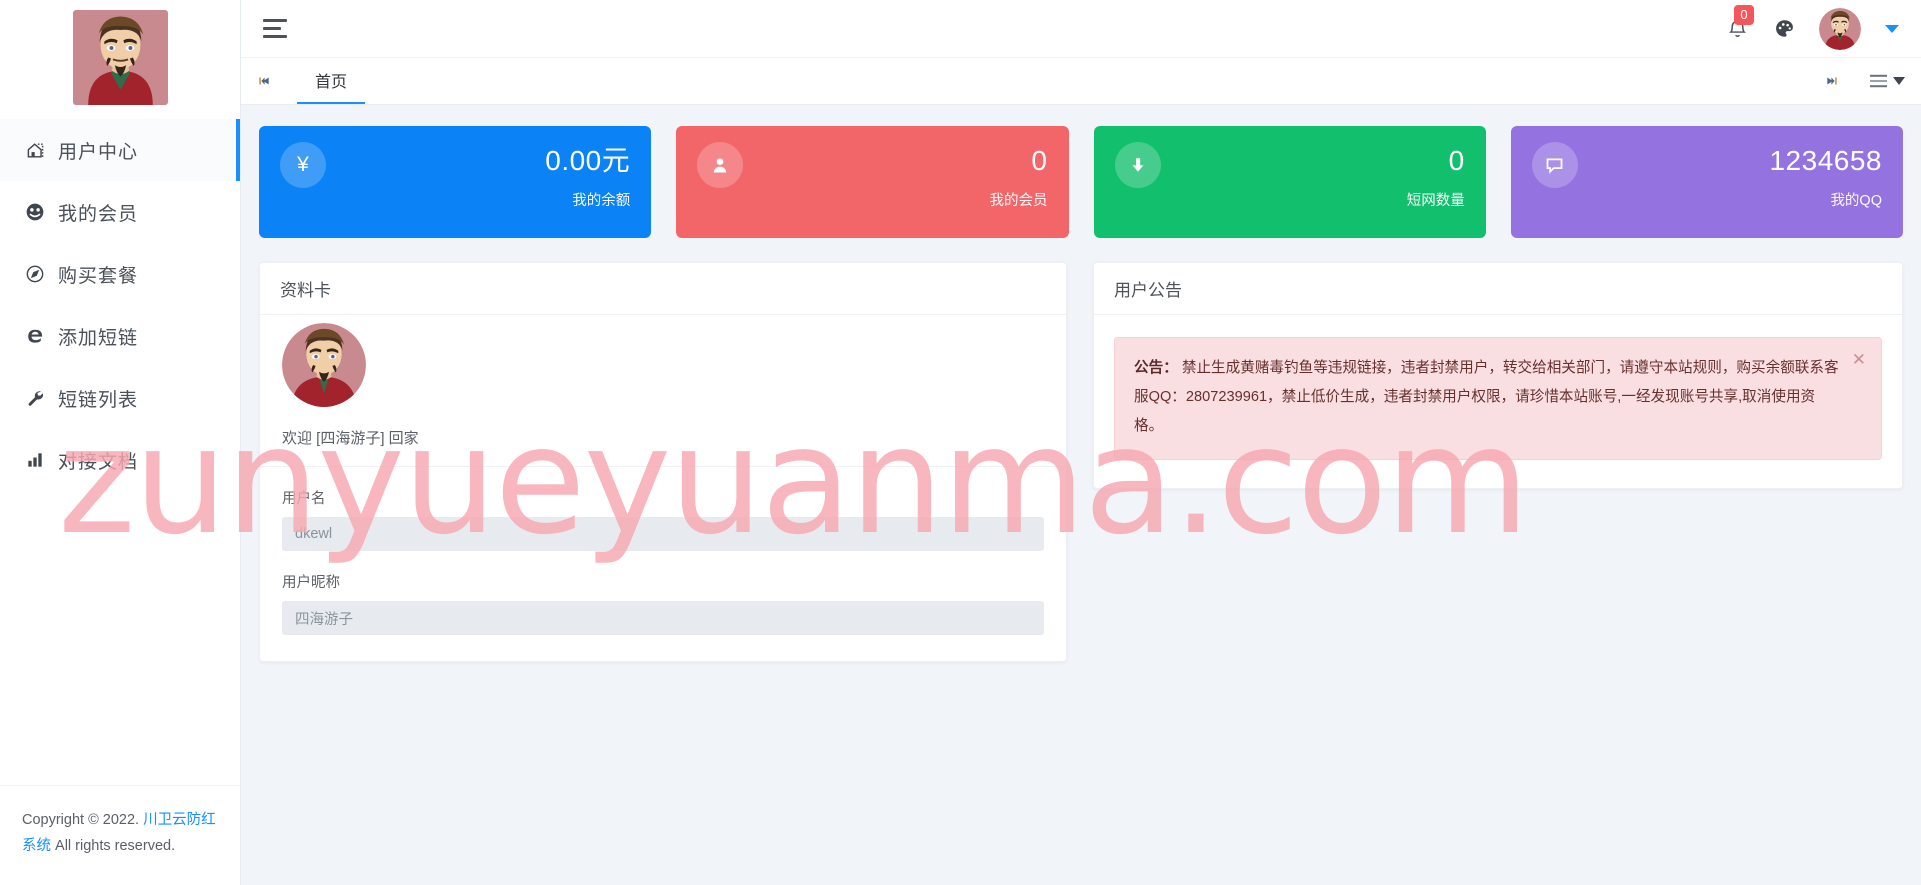  Describe the element at coordinates (83, 820) in the screenshot. I see `copyright-prefix: Copyright © 2022.` at that location.